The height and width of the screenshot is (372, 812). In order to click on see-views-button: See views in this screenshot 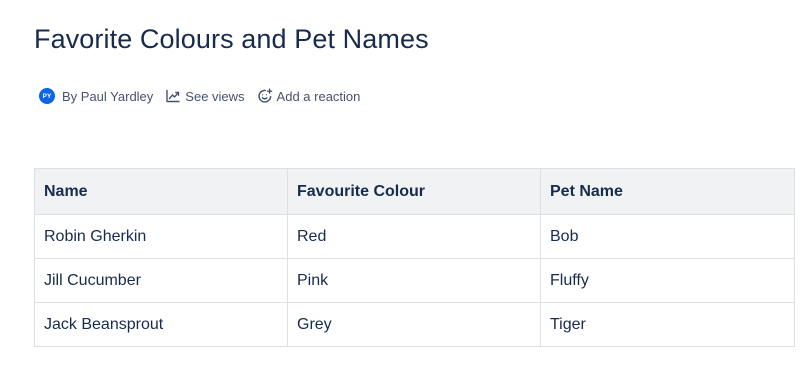, I will do `click(205, 96)`.